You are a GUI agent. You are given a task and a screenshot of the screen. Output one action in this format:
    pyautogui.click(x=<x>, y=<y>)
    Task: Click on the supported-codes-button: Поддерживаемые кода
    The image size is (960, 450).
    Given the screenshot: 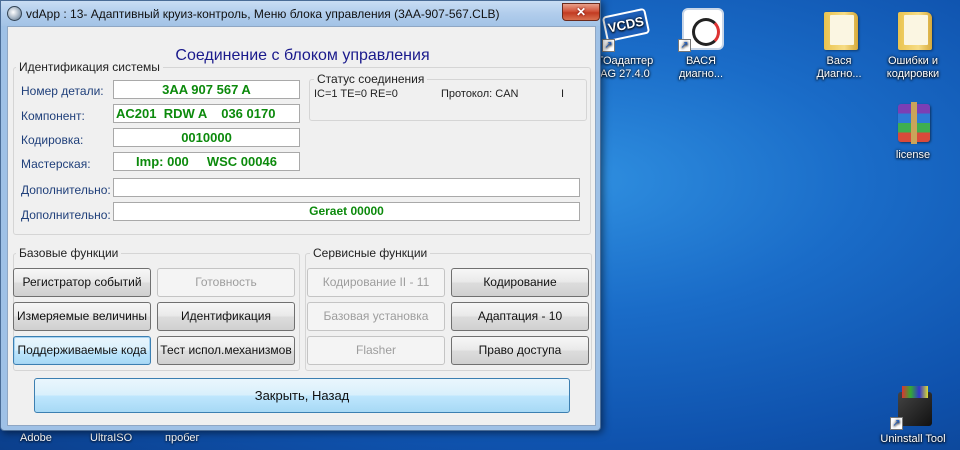 What is the action you would take?
    pyautogui.click(x=82, y=350)
    